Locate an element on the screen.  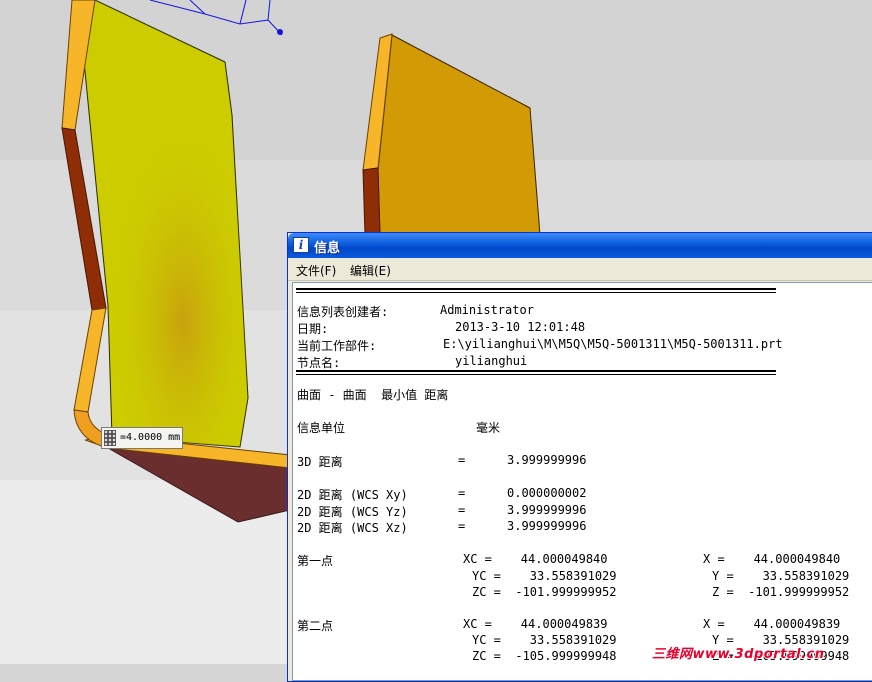
dist3d-value: 3.999999996 is located at coordinates (547, 460).